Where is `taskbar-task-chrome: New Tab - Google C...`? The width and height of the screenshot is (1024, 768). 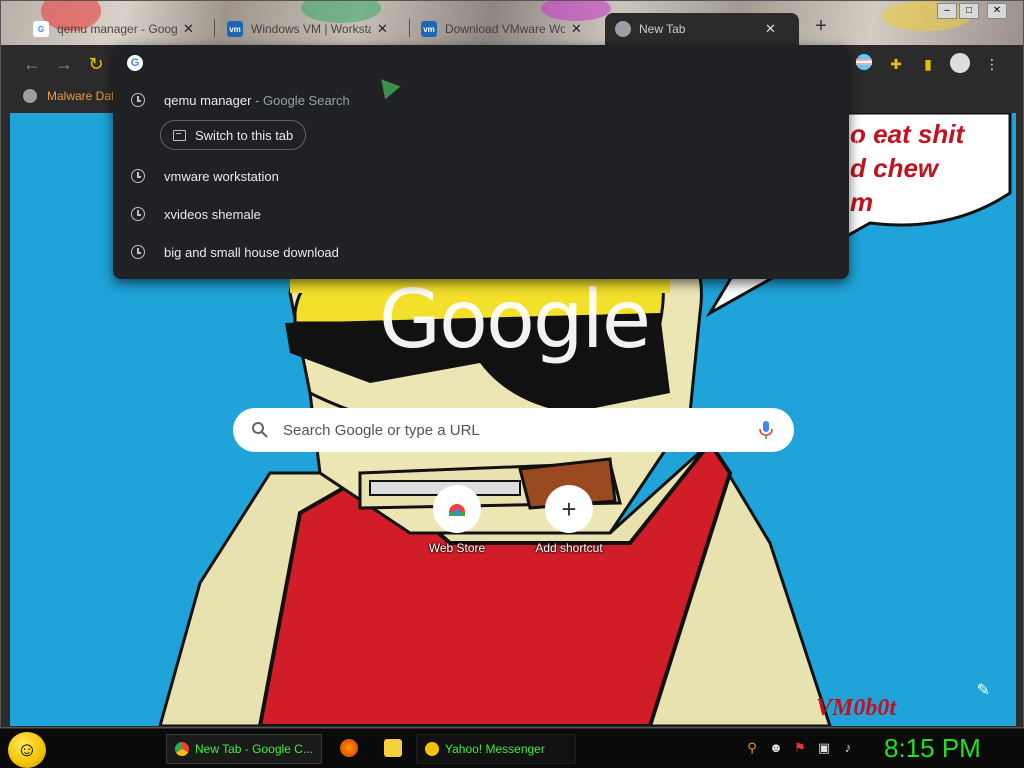 taskbar-task-chrome: New Tab - Google C... is located at coordinates (244, 749).